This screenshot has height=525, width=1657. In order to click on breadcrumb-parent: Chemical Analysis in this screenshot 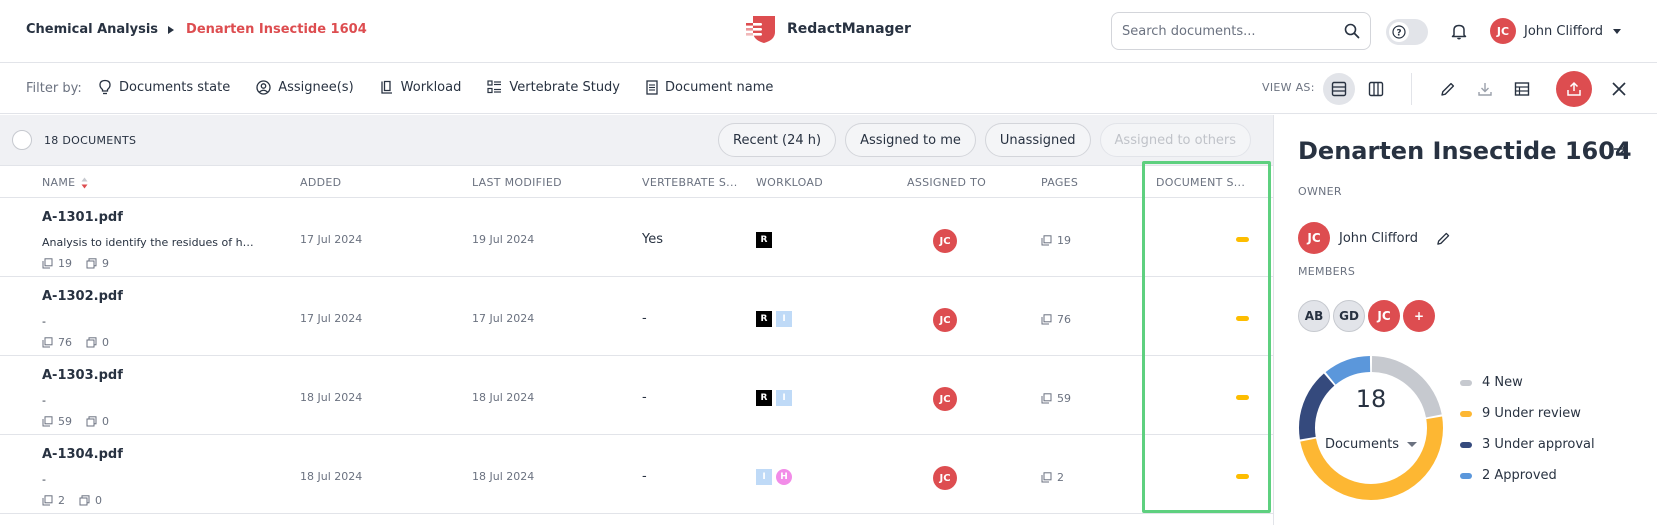, I will do `click(92, 29)`.